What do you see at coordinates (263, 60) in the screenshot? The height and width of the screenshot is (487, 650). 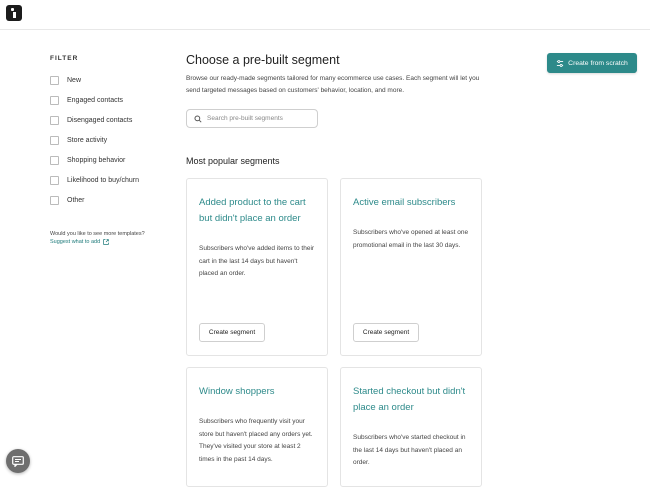 I see `page-title: Choose a pre-built segment` at bounding box center [263, 60].